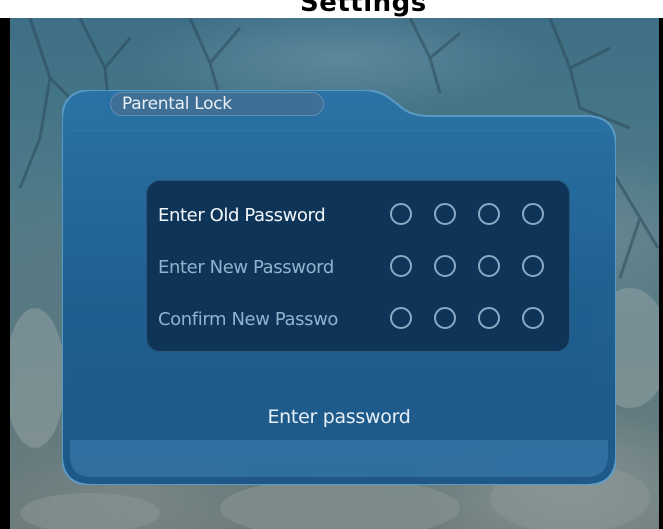 The height and width of the screenshot is (529, 663). Describe the element at coordinates (5, 273) in the screenshot. I see `left-border` at that location.